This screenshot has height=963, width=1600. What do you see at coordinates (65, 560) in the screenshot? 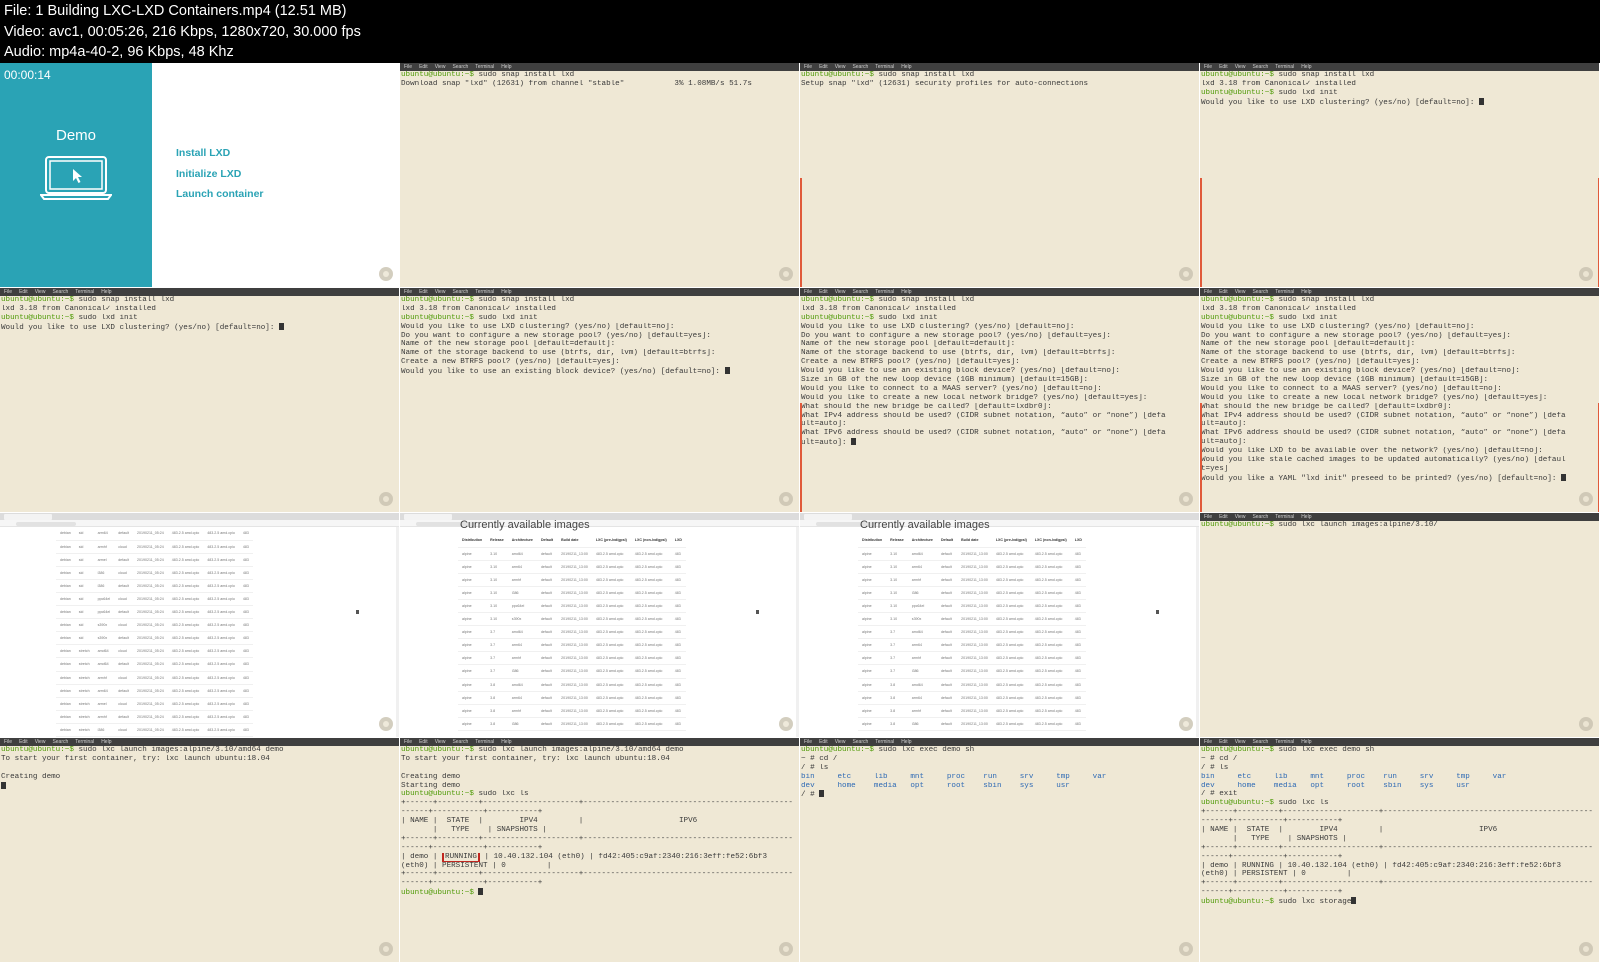
I see `table-cell: debian` at bounding box center [65, 560].